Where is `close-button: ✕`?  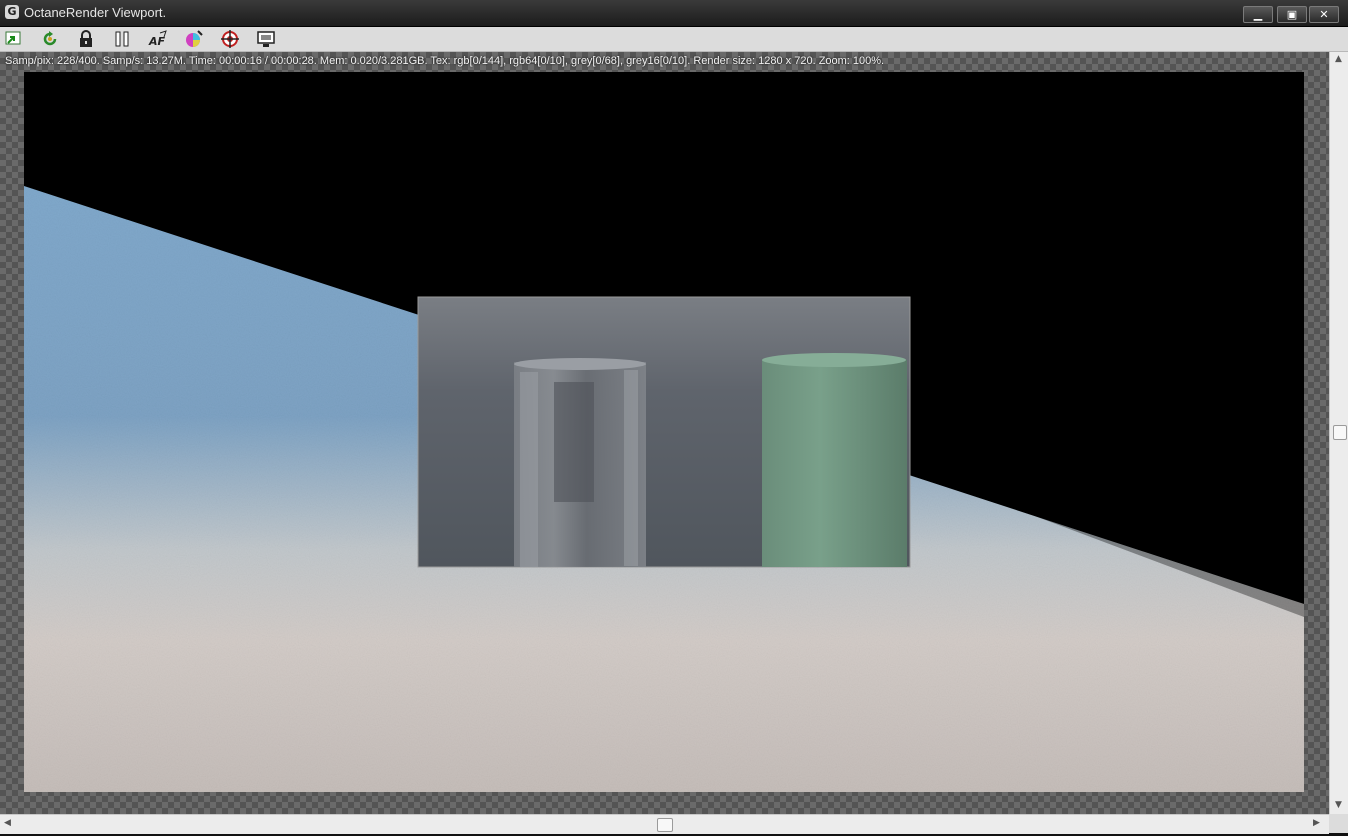
close-button: ✕ is located at coordinates (1324, 14).